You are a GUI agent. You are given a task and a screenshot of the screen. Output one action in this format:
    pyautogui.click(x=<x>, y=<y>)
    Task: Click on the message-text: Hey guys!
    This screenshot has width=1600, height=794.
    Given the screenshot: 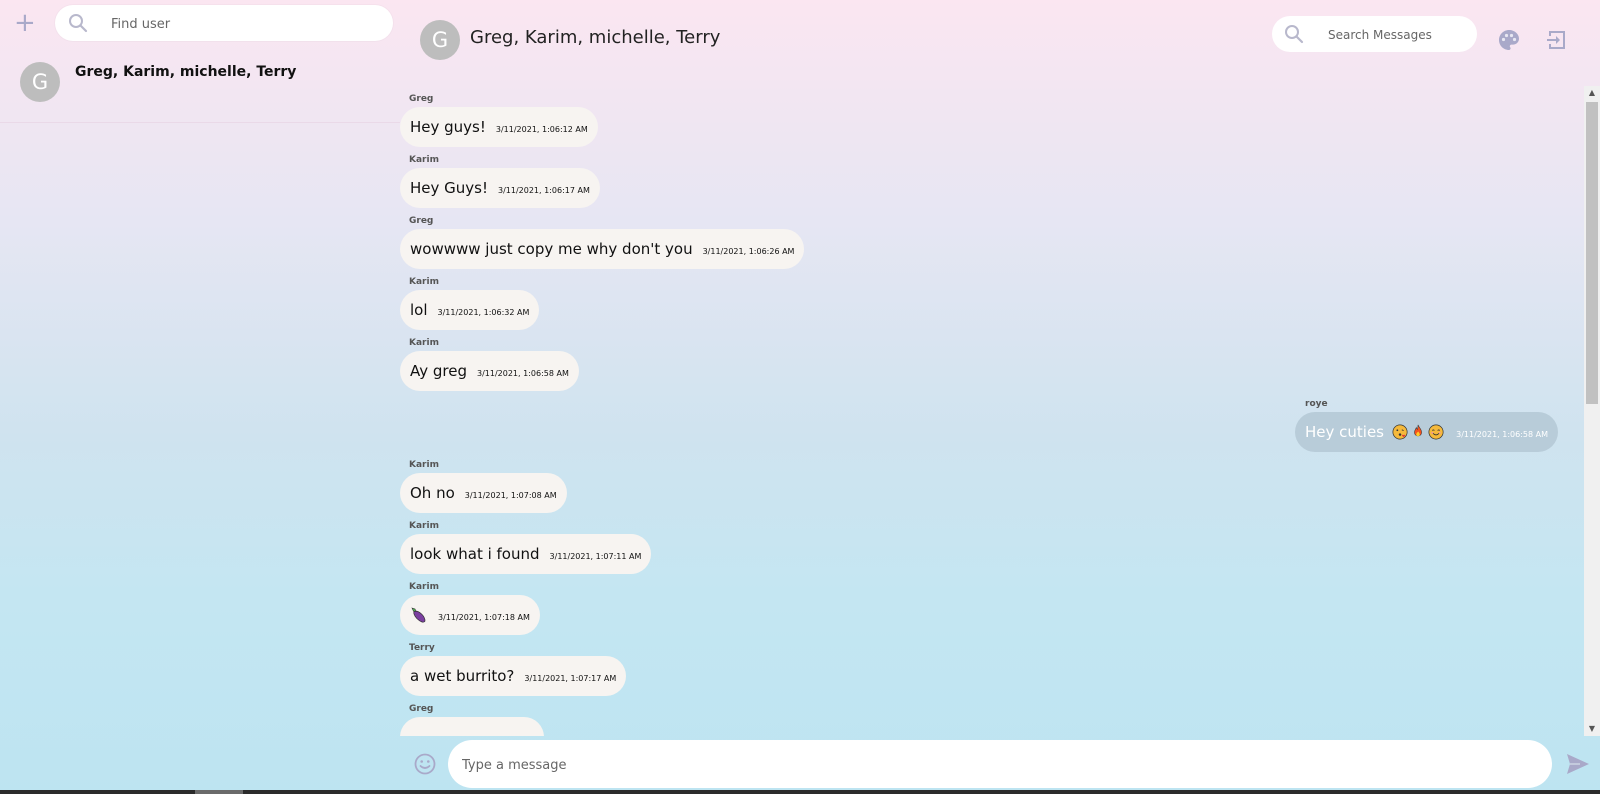 What is the action you would take?
    pyautogui.click(x=448, y=127)
    